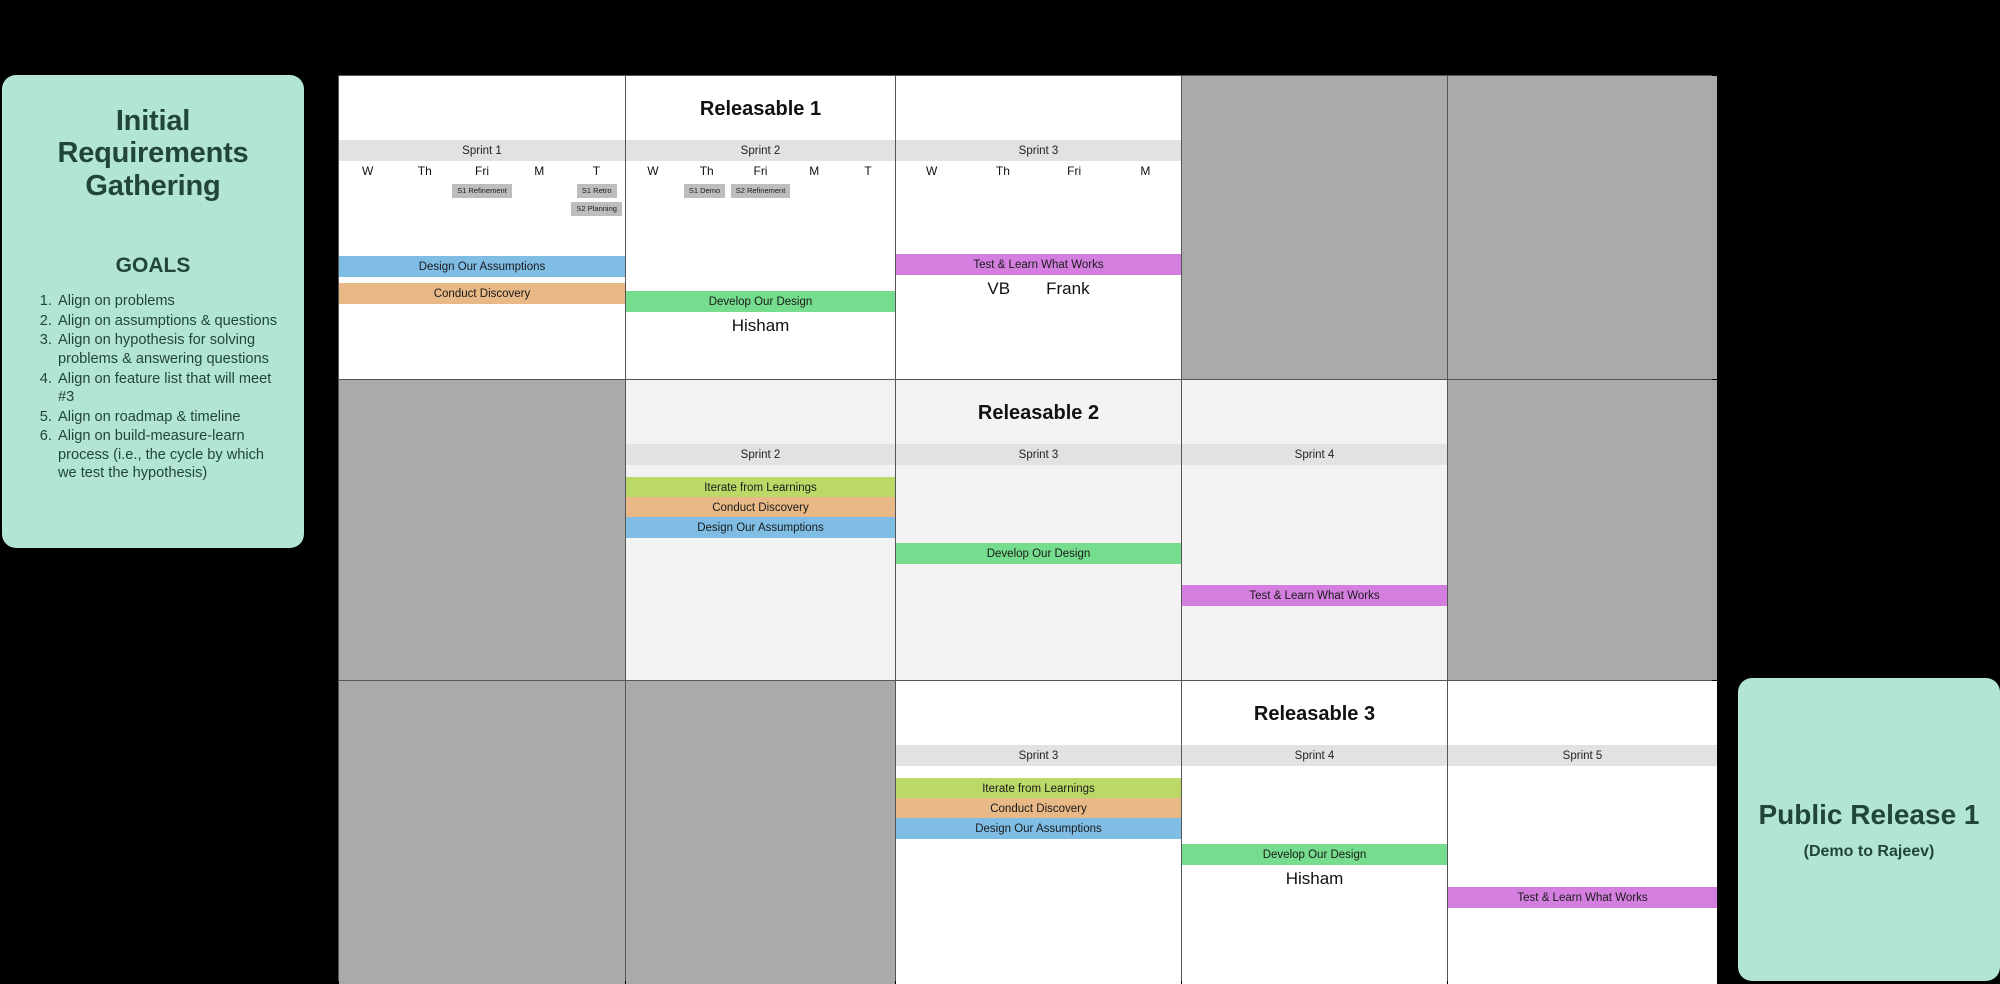 This screenshot has width=2000, height=984. I want to click on ceremony-chip: S1 Refinement, so click(482, 191).